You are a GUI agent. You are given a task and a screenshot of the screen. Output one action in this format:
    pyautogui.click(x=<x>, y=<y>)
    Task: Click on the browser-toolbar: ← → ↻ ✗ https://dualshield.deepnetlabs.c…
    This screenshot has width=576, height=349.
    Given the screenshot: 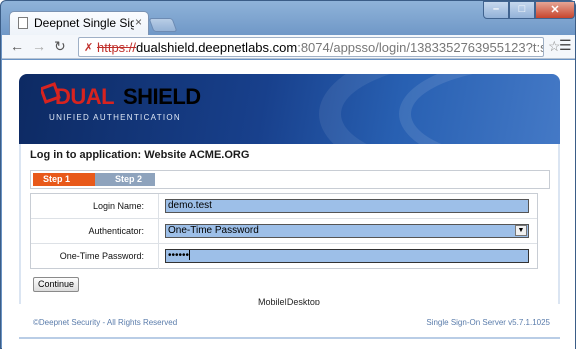 What is the action you would take?
    pyautogui.click(x=288, y=47)
    